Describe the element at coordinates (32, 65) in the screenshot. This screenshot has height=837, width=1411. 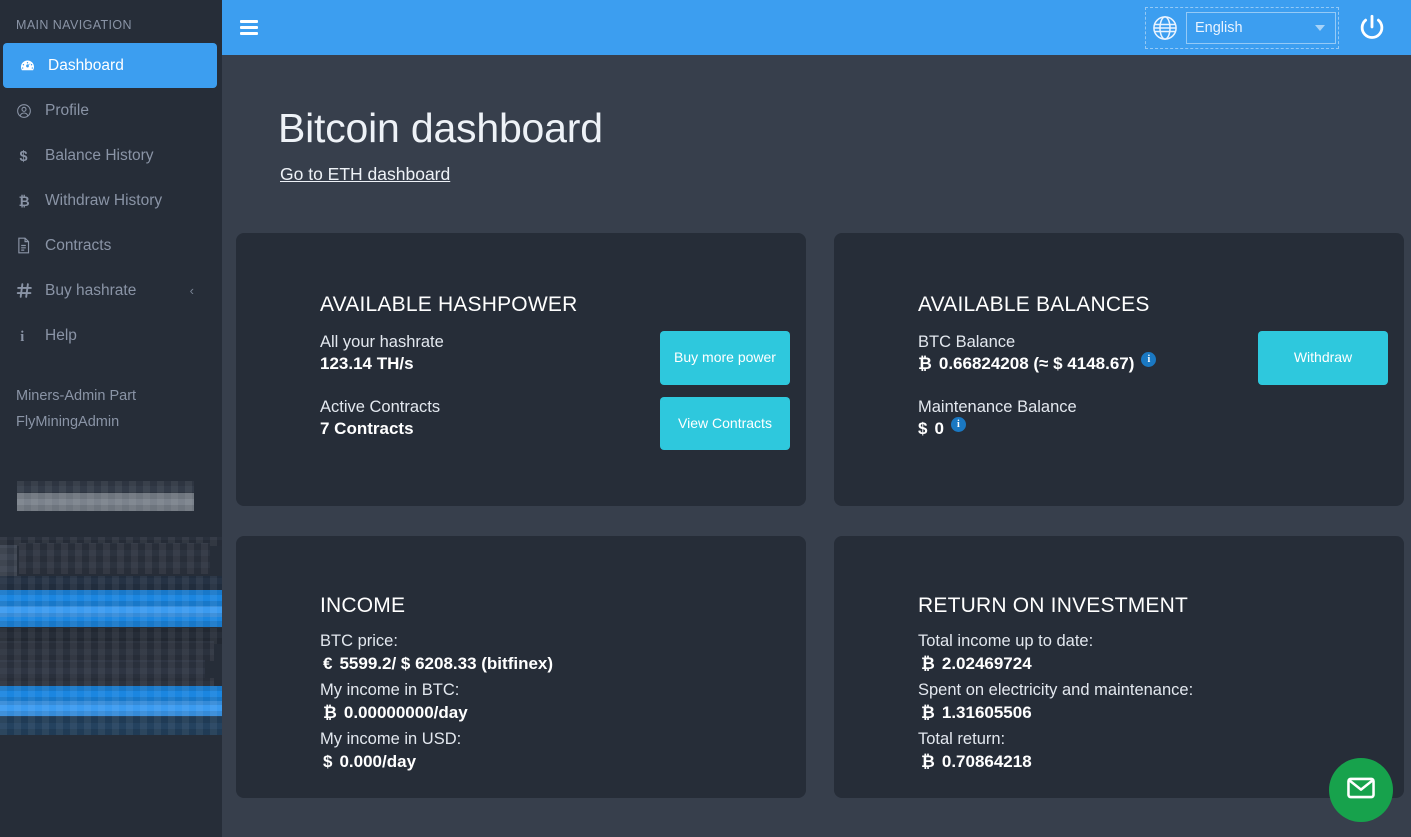
I see `dashboard-icon` at that location.